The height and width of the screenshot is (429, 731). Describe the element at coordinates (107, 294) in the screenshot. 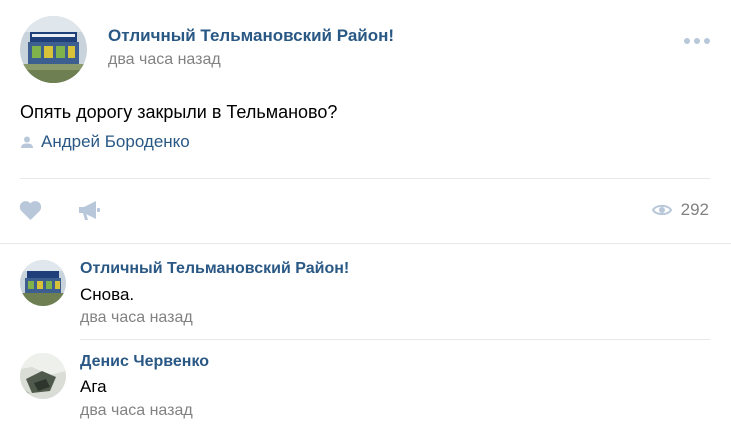

I see `comment-text: Снова.` at that location.